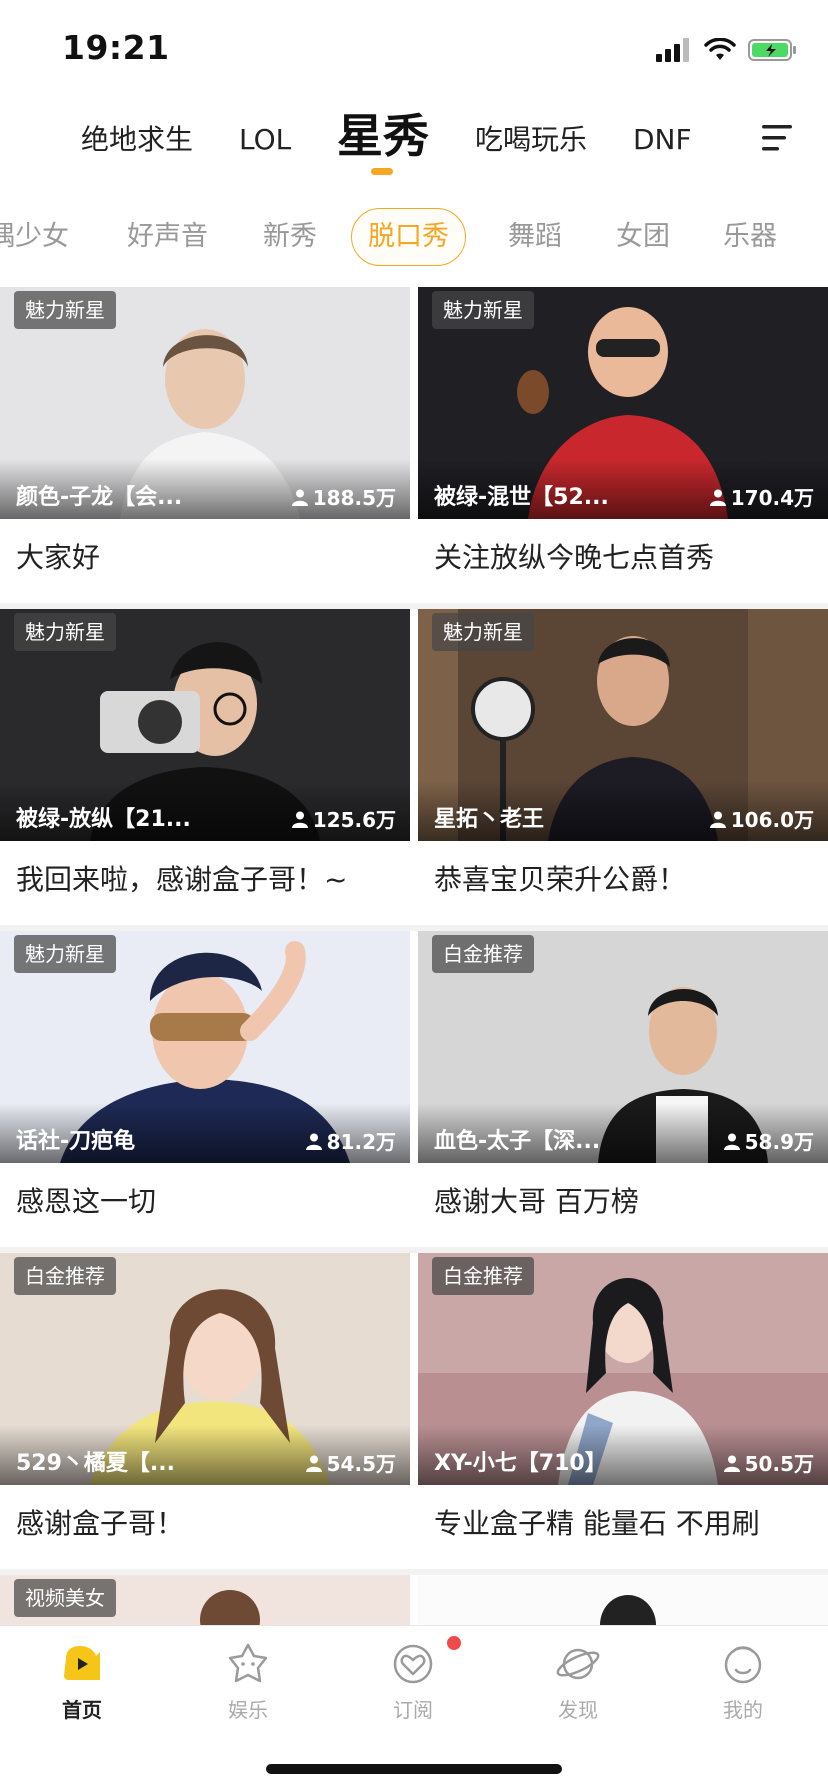 The image size is (828, 1792). I want to click on channel-item-food-fun: 吃喝玩乐, so click(531, 140).